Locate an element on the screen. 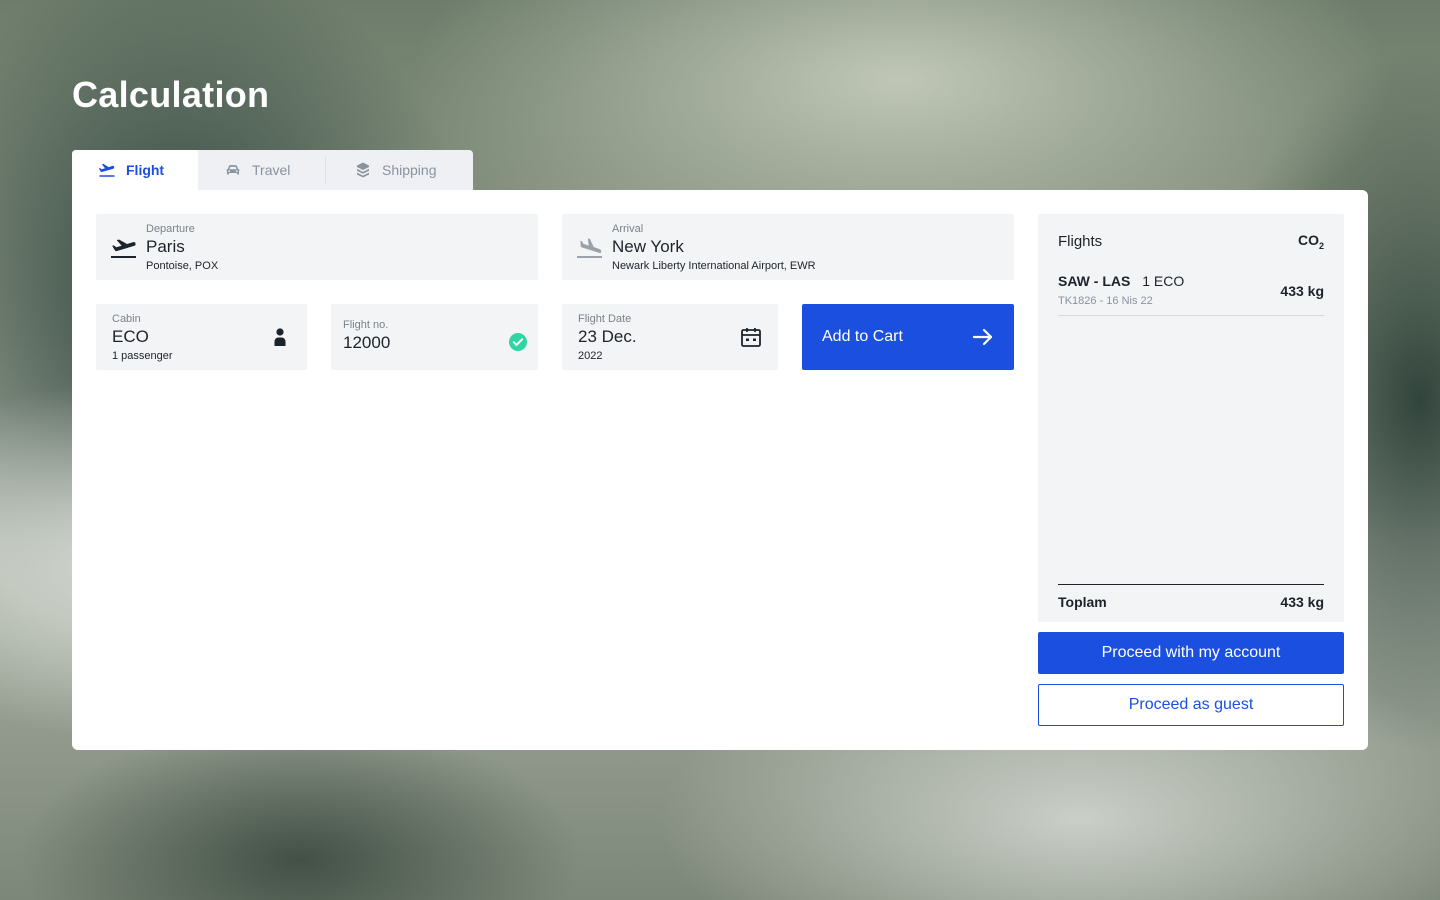 The image size is (1440, 900). page-title: Calculation is located at coordinates (171, 94).